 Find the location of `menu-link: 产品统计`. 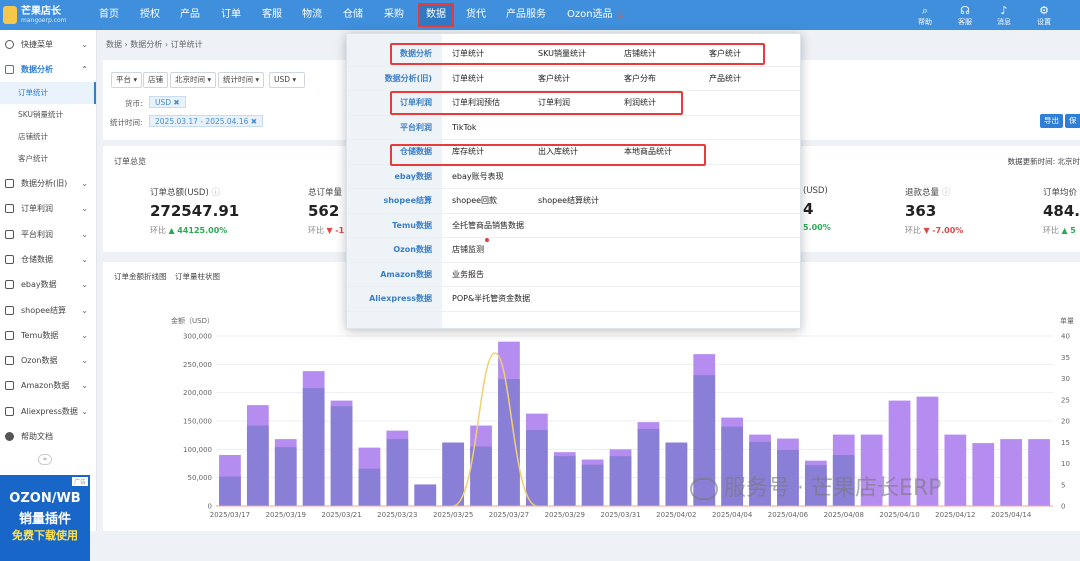

menu-link: 产品统计 is located at coordinates (725, 79).